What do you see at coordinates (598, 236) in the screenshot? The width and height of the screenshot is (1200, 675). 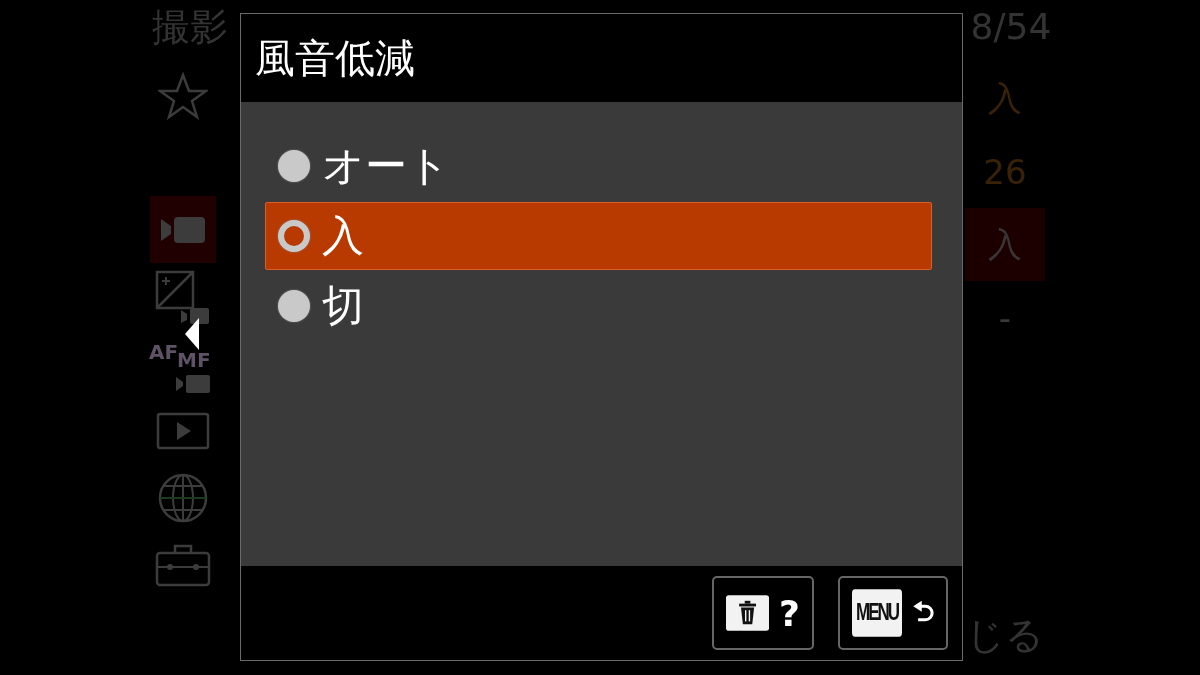 I see `option-item: 入` at bounding box center [598, 236].